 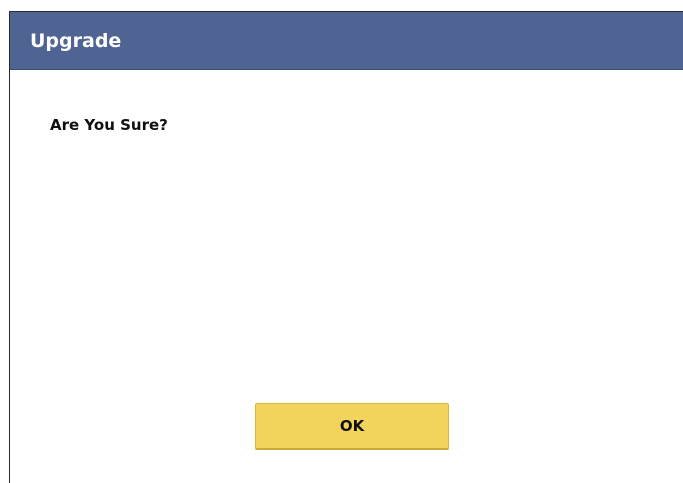 I want to click on dialog-title: Upgrade, so click(x=76, y=40).